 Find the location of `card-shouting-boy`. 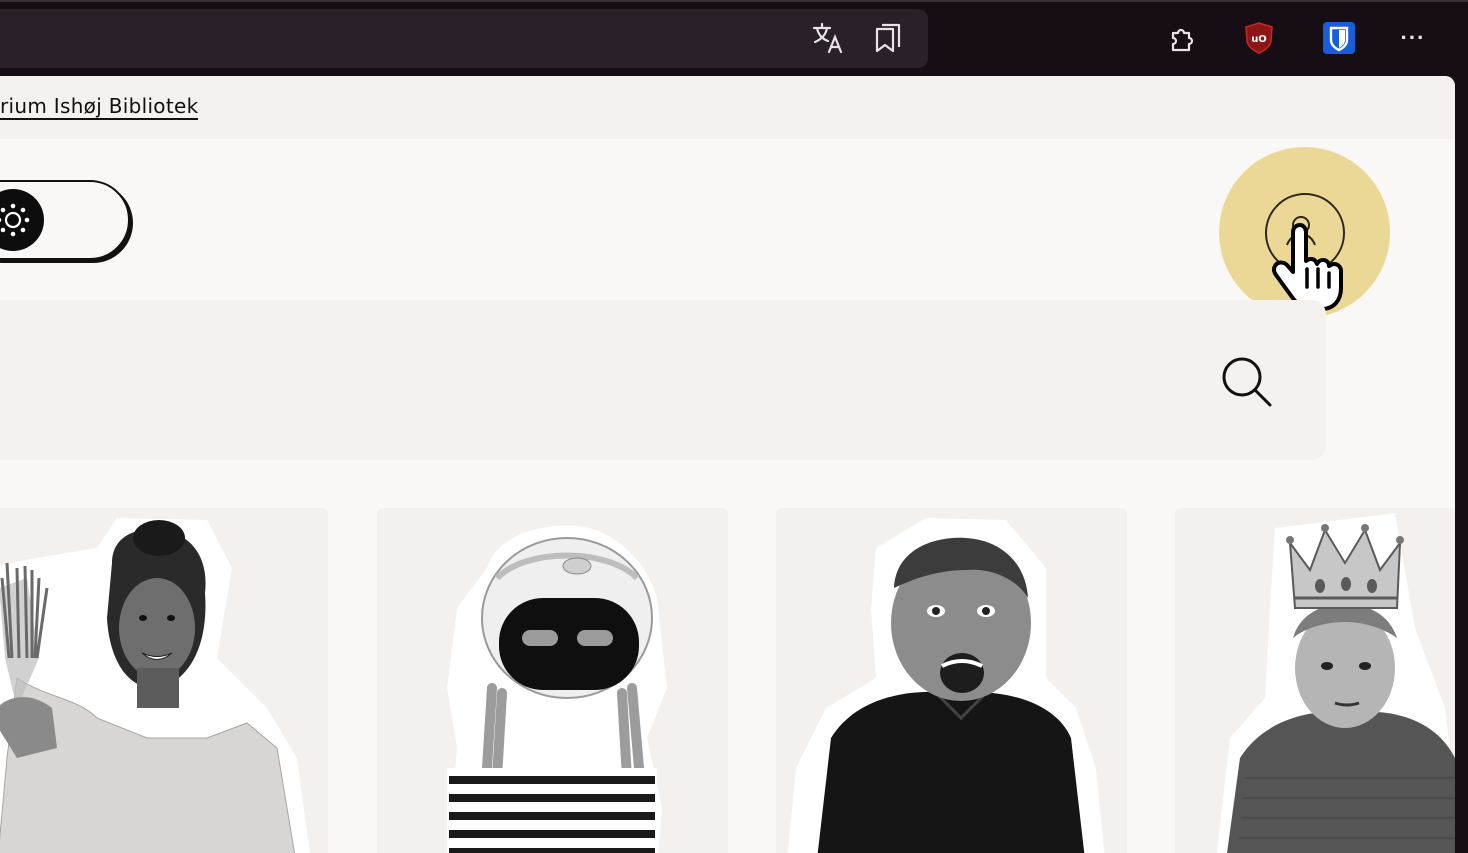

card-shouting-boy is located at coordinates (951, 680).